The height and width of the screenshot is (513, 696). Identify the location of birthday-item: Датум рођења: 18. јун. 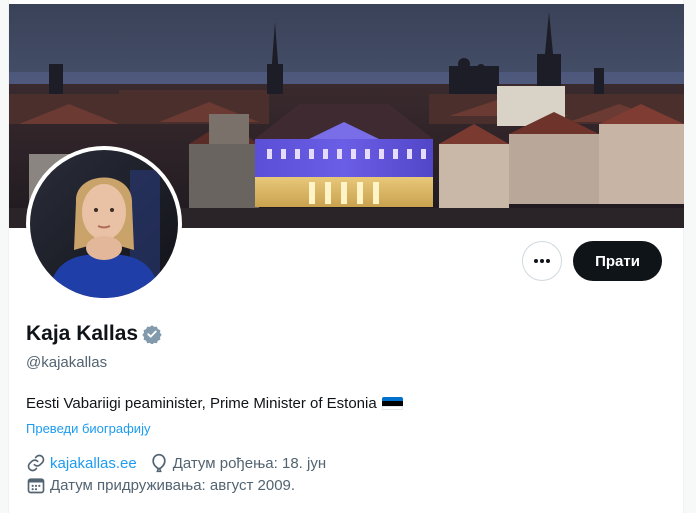
(237, 463).